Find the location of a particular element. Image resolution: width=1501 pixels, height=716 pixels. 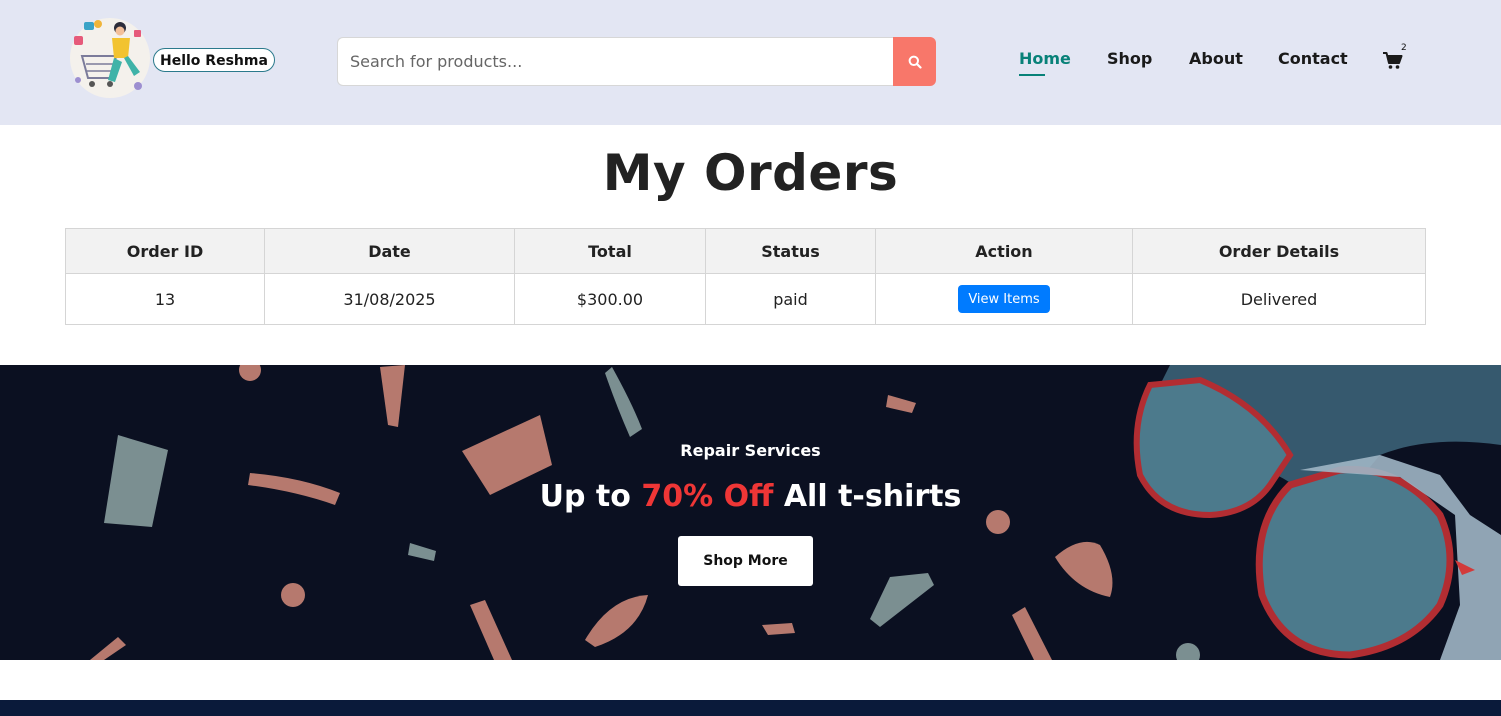

view-items-button: View Items is located at coordinates (1004, 299).